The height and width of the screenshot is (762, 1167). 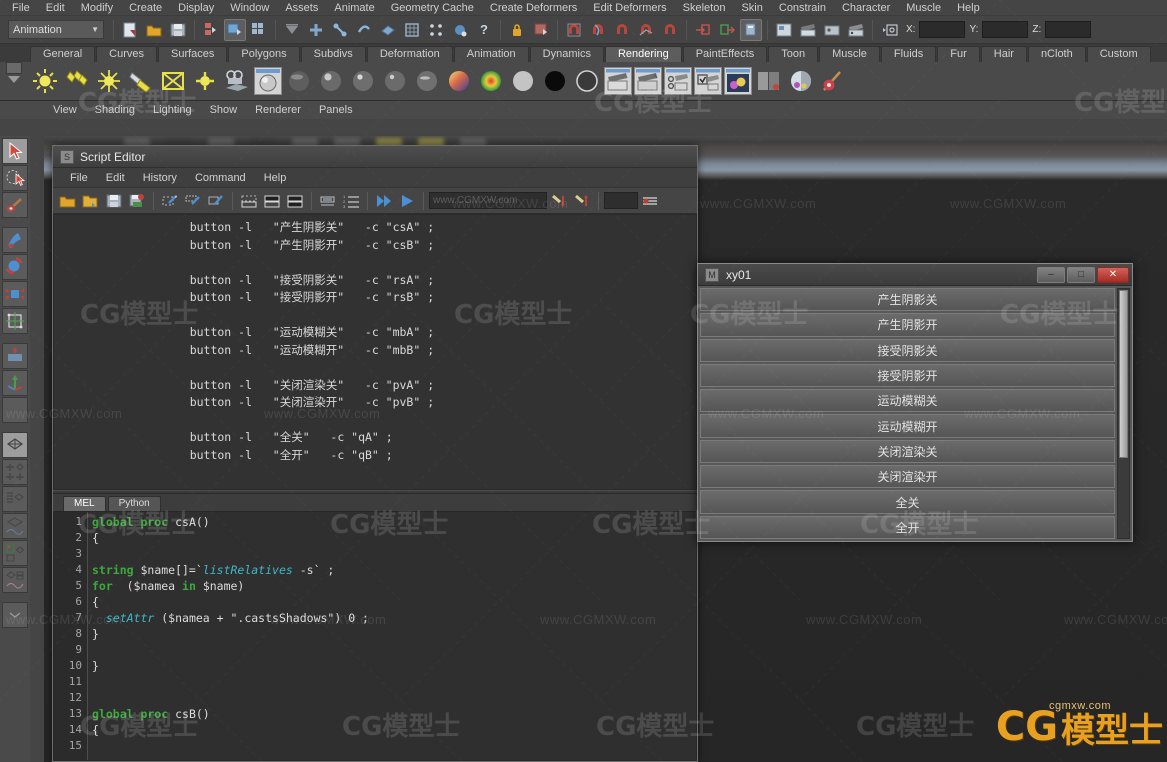 I want to click on paint-select-tool, so click(x=15, y=205).